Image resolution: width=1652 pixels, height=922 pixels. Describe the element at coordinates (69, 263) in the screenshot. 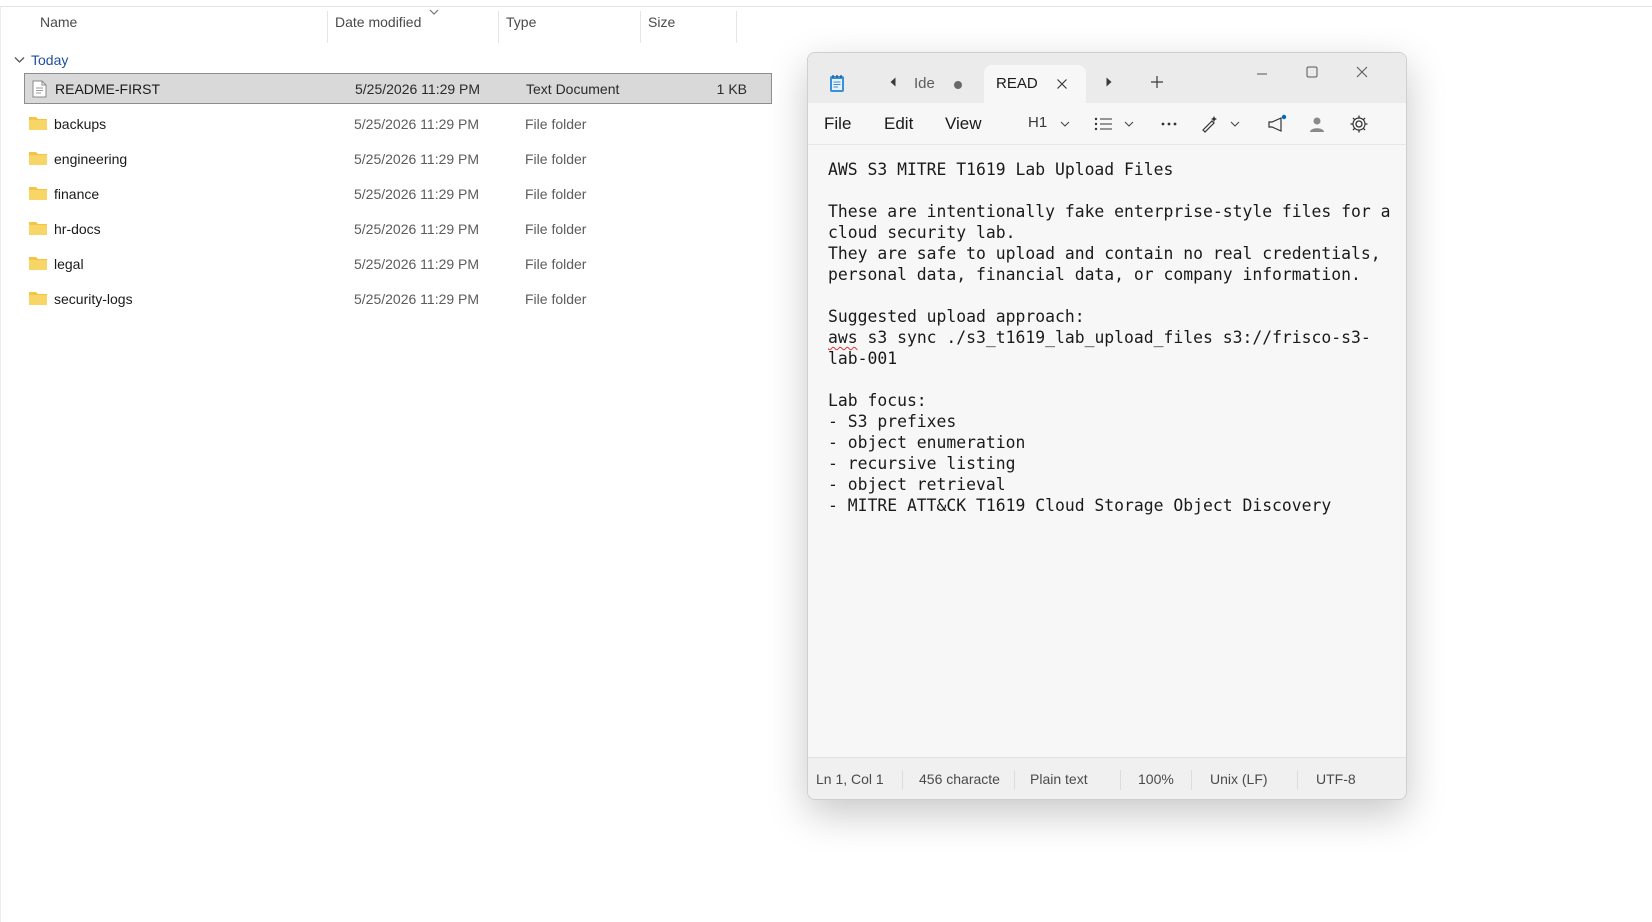

I see `file-name: legal` at that location.